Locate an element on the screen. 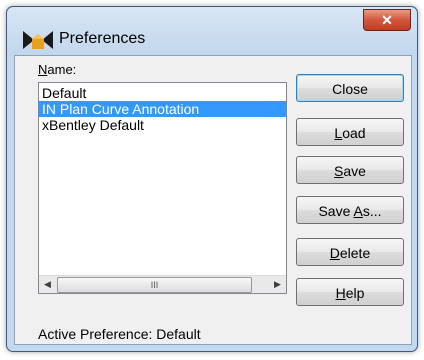 This screenshot has width=424, height=360. dialog-title: Preferences is located at coordinates (102, 38).